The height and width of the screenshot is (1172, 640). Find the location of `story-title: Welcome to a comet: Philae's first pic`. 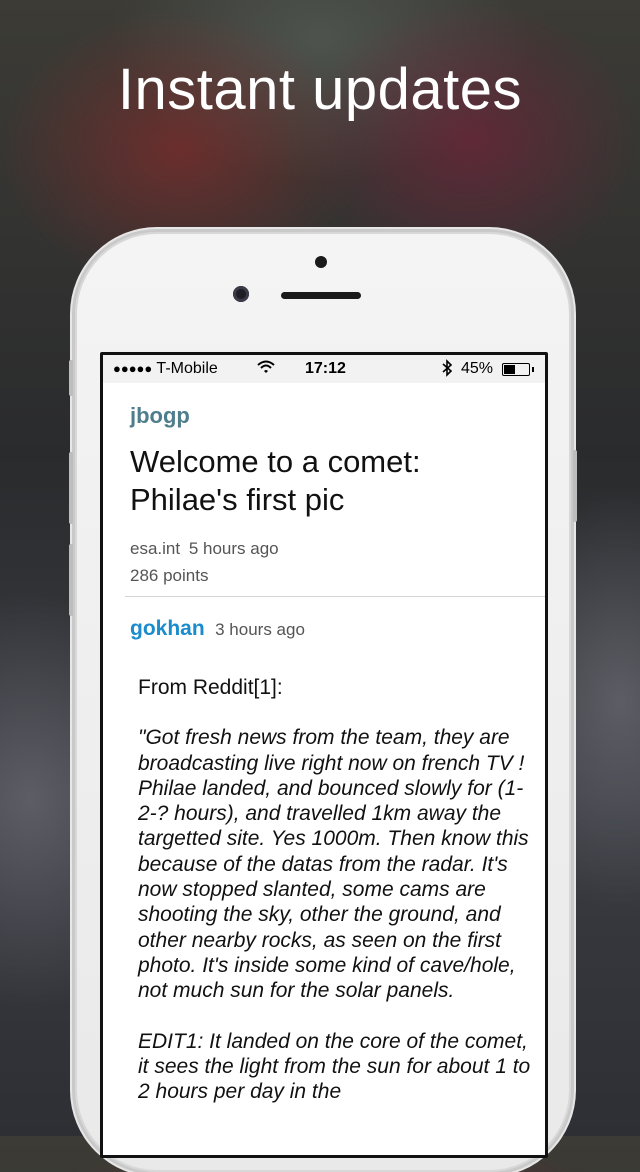

story-title: Welcome to a comet: Philae's first pic is located at coordinates (330, 481).